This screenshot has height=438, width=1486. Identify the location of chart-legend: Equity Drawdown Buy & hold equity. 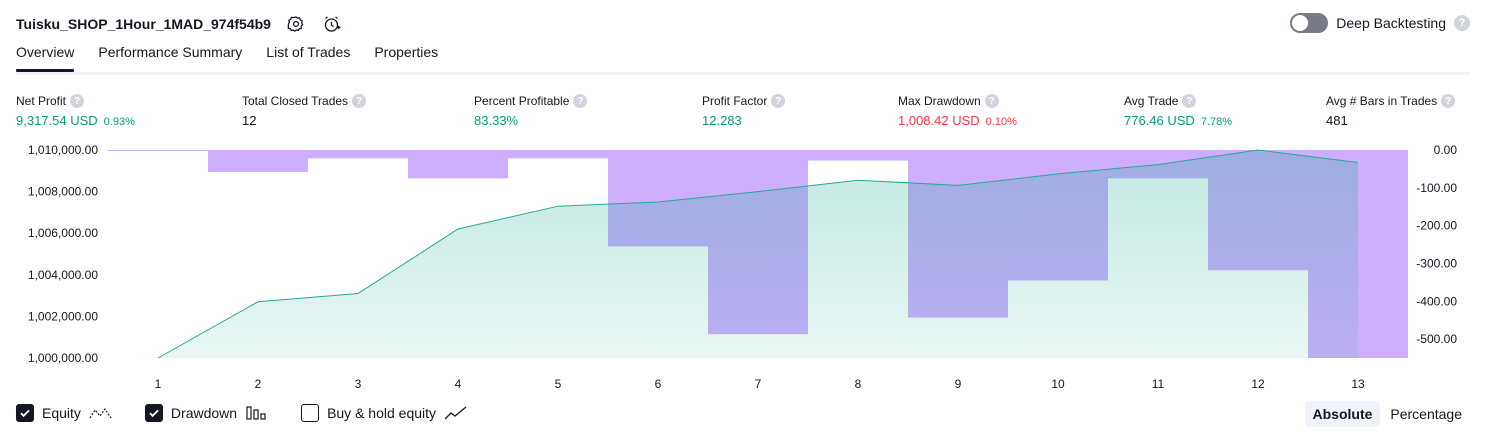
(242, 413).